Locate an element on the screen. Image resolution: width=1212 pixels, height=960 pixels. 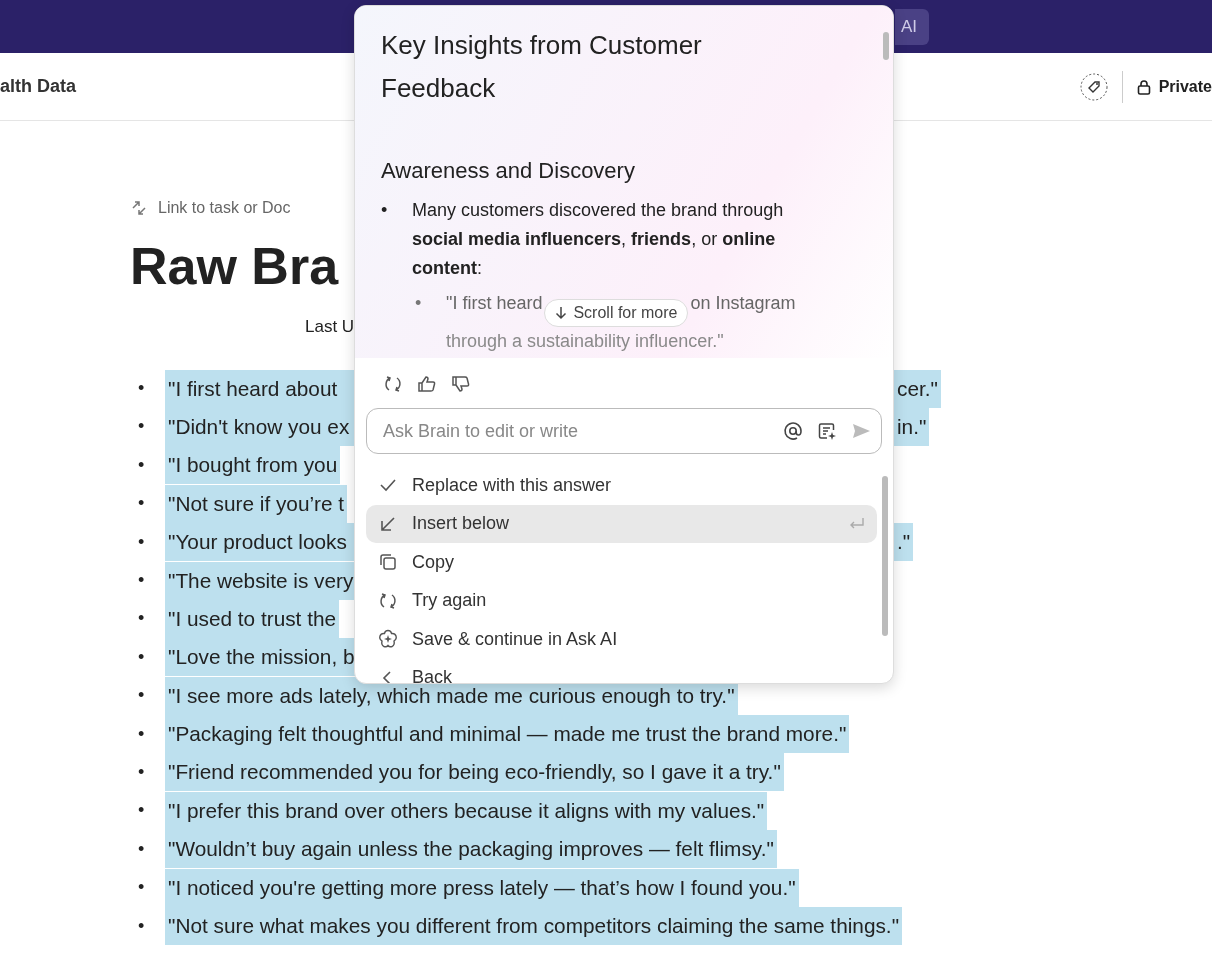
quote-text: "I first heard is located at coordinates (494, 303).